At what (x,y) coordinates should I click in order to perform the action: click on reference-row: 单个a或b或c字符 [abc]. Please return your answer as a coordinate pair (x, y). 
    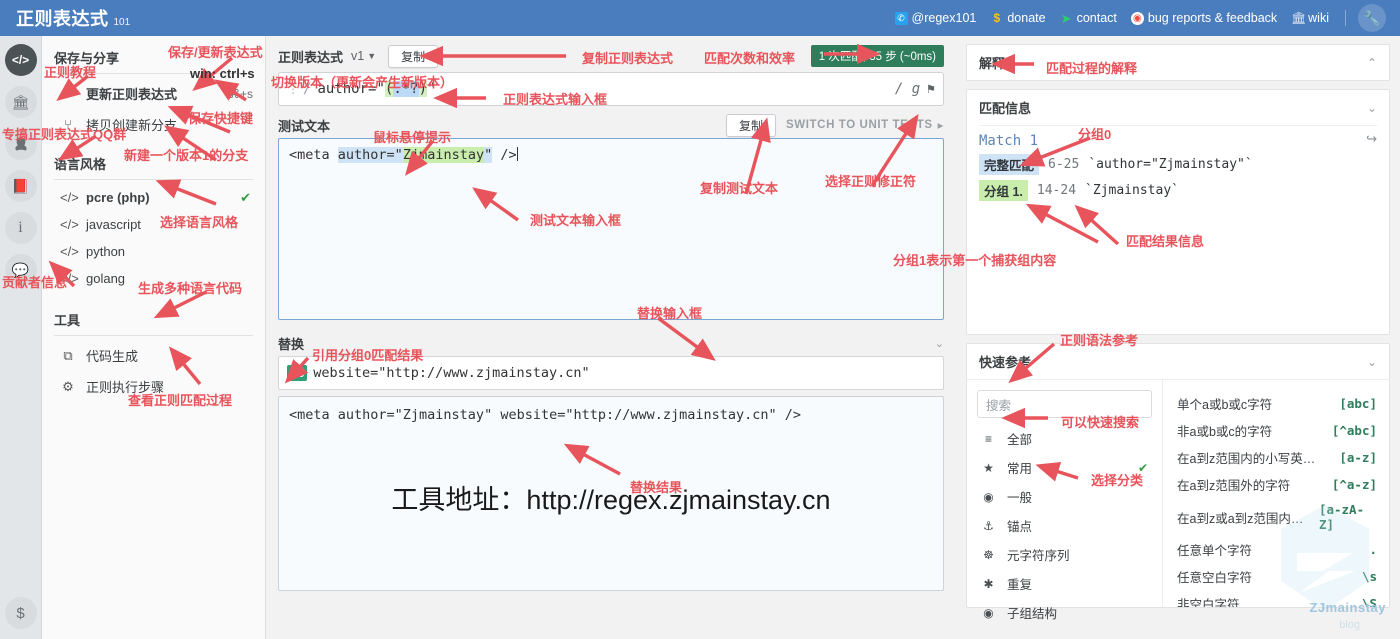
    Looking at the image, I should click on (1277, 403).